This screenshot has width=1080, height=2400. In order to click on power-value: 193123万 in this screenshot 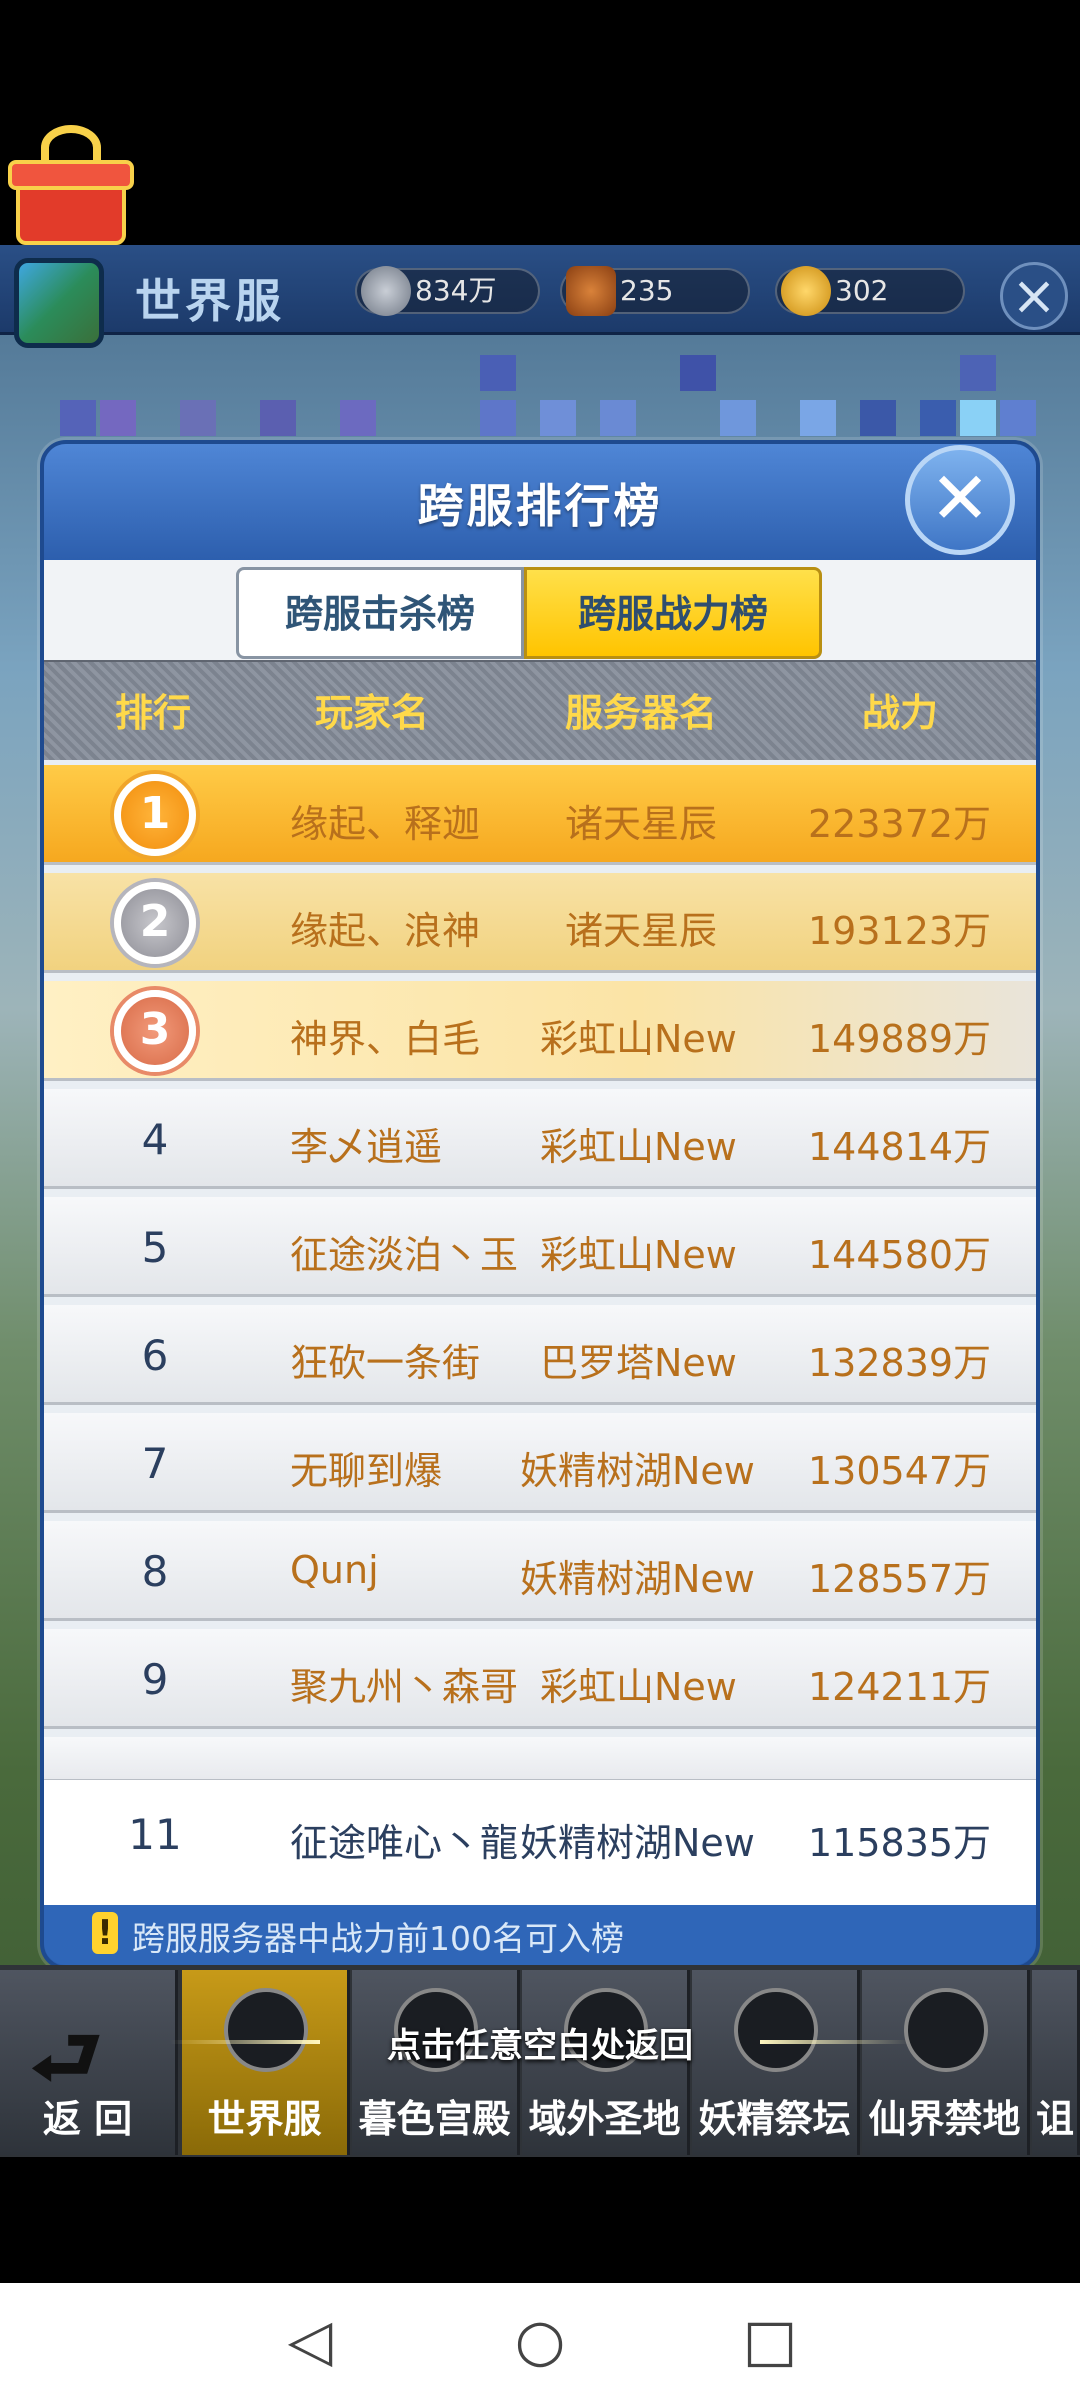, I will do `click(900, 931)`.